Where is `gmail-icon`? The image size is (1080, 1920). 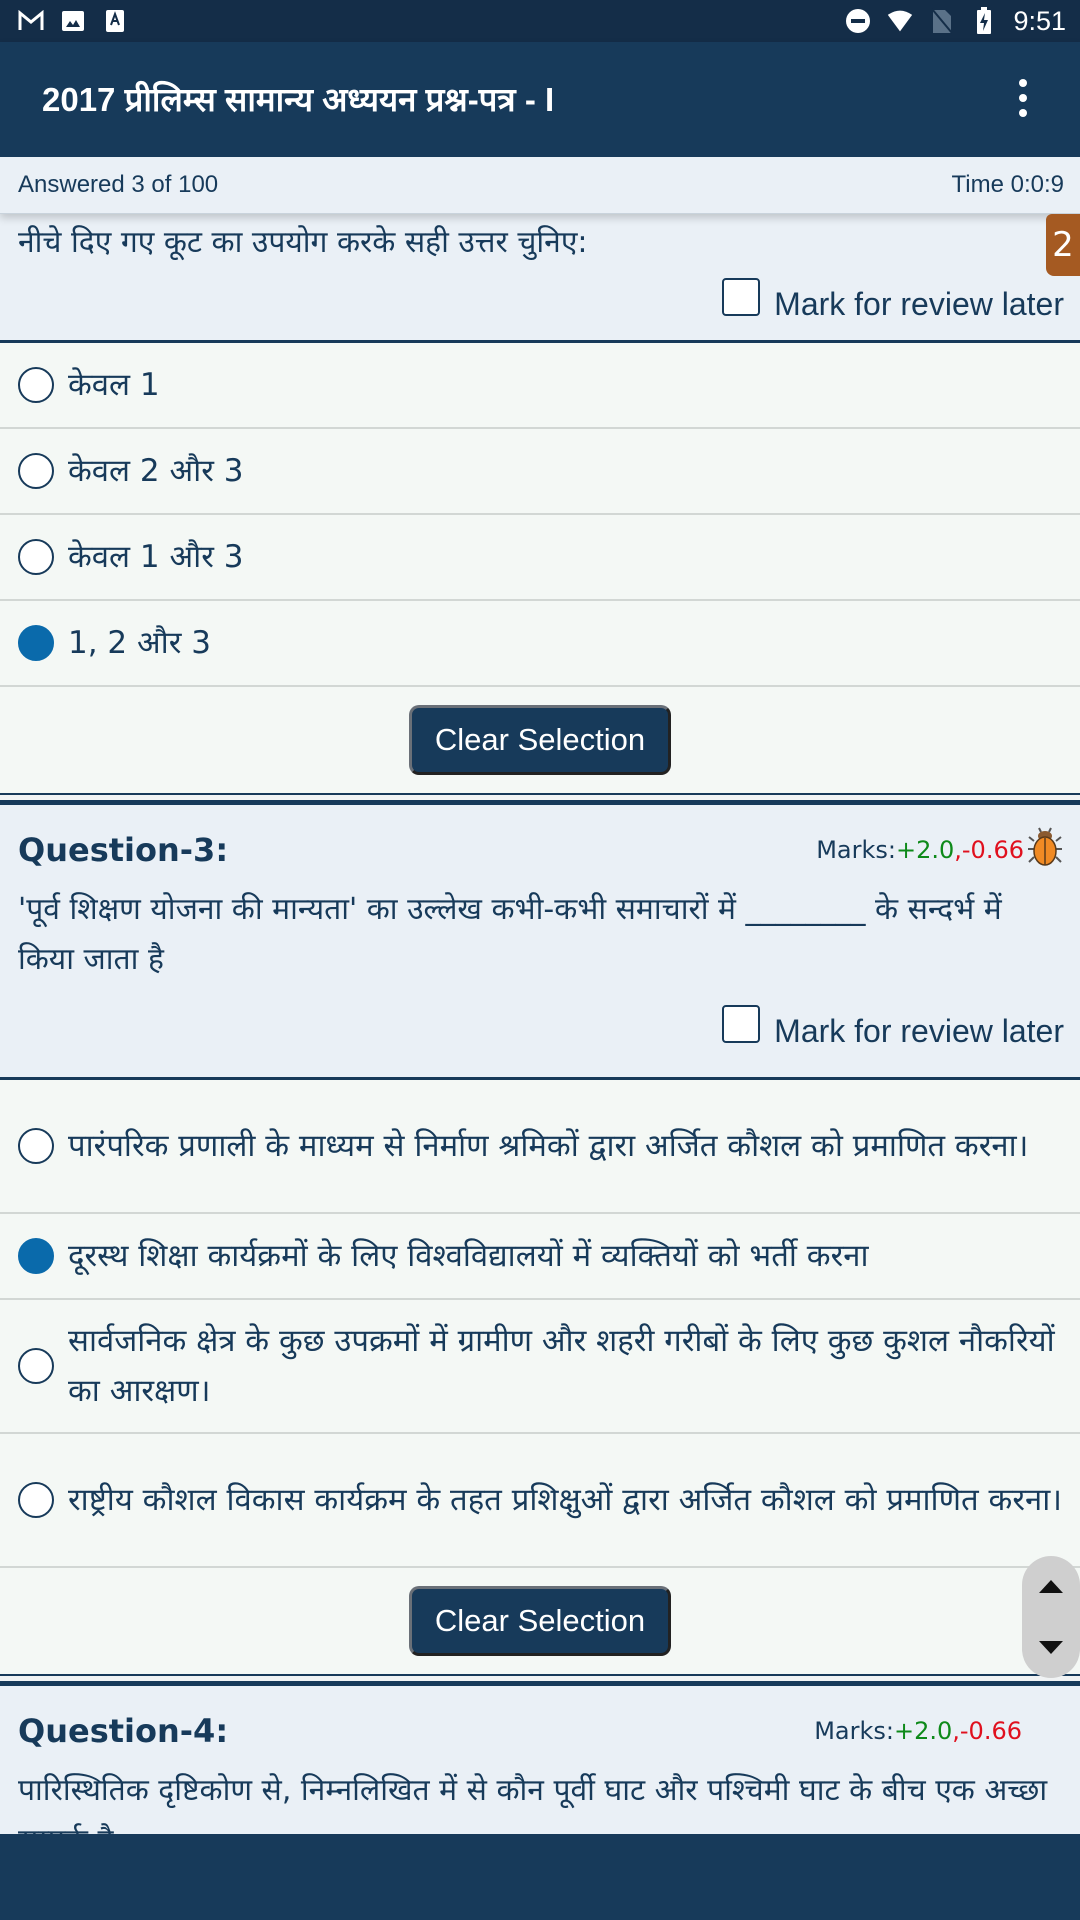 gmail-icon is located at coordinates (31, 21).